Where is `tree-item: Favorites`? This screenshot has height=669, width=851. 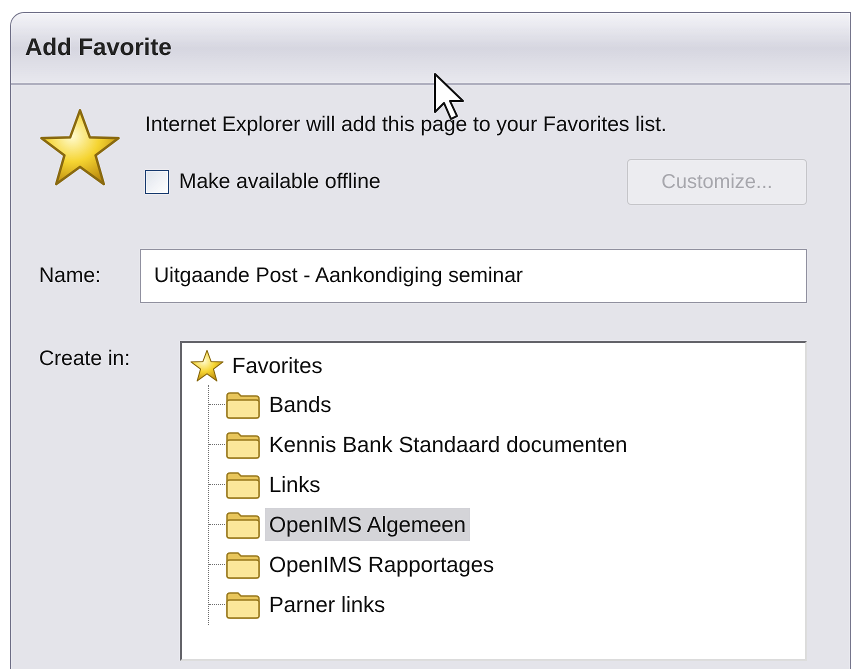
tree-item: Favorites is located at coordinates (277, 365).